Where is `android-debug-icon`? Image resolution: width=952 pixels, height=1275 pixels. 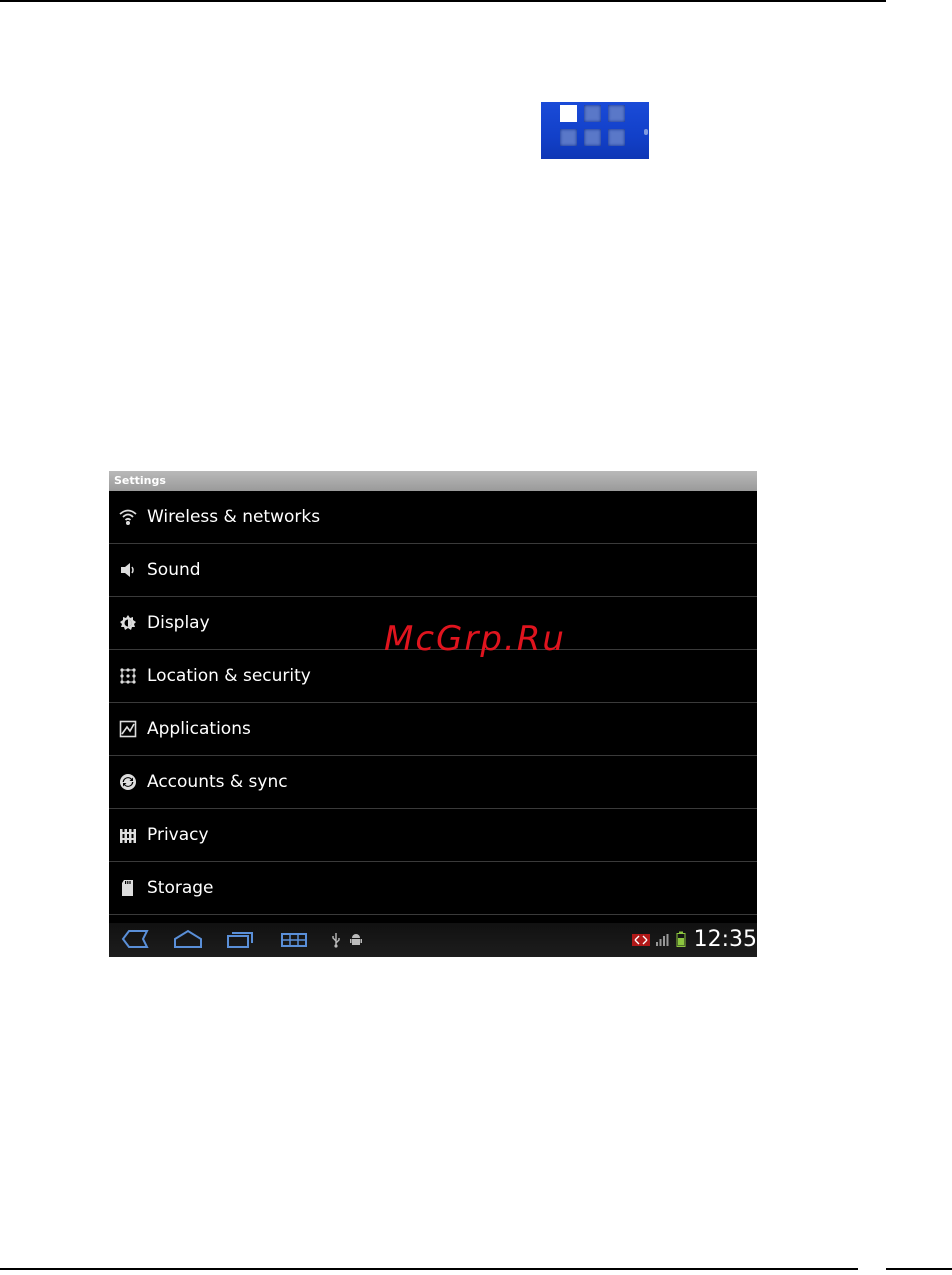 android-debug-icon is located at coordinates (356, 941).